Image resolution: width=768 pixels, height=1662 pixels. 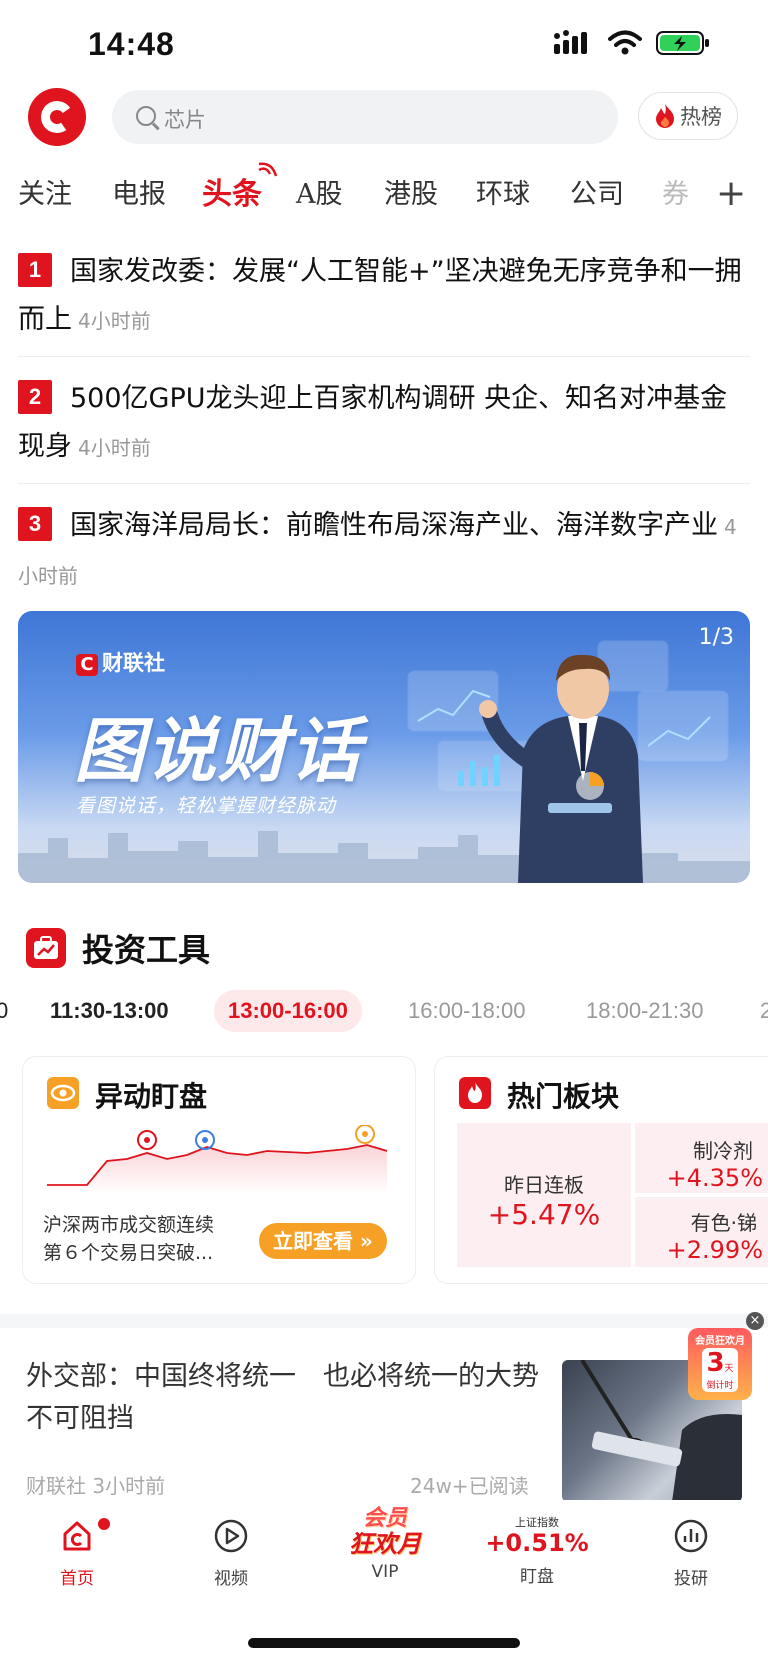 What do you see at coordinates (323, 1241) in the screenshot?
I see `view-now-button: 立即查看 »` at bounding box center [323, 1241].